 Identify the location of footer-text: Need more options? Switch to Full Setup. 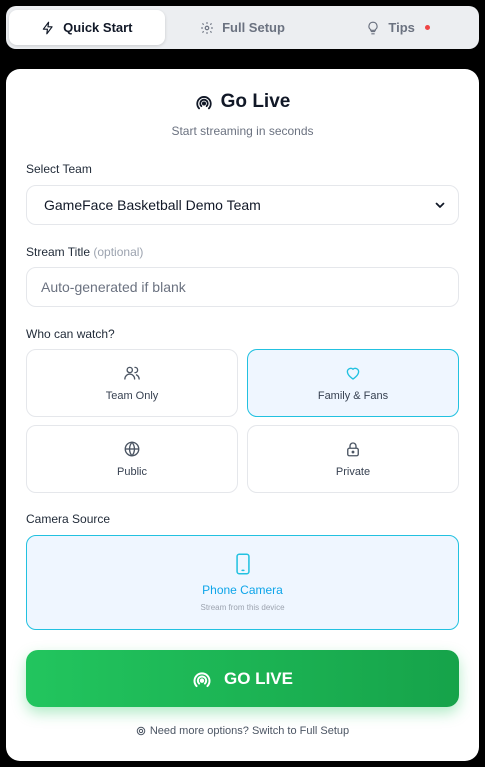
(249, 731).